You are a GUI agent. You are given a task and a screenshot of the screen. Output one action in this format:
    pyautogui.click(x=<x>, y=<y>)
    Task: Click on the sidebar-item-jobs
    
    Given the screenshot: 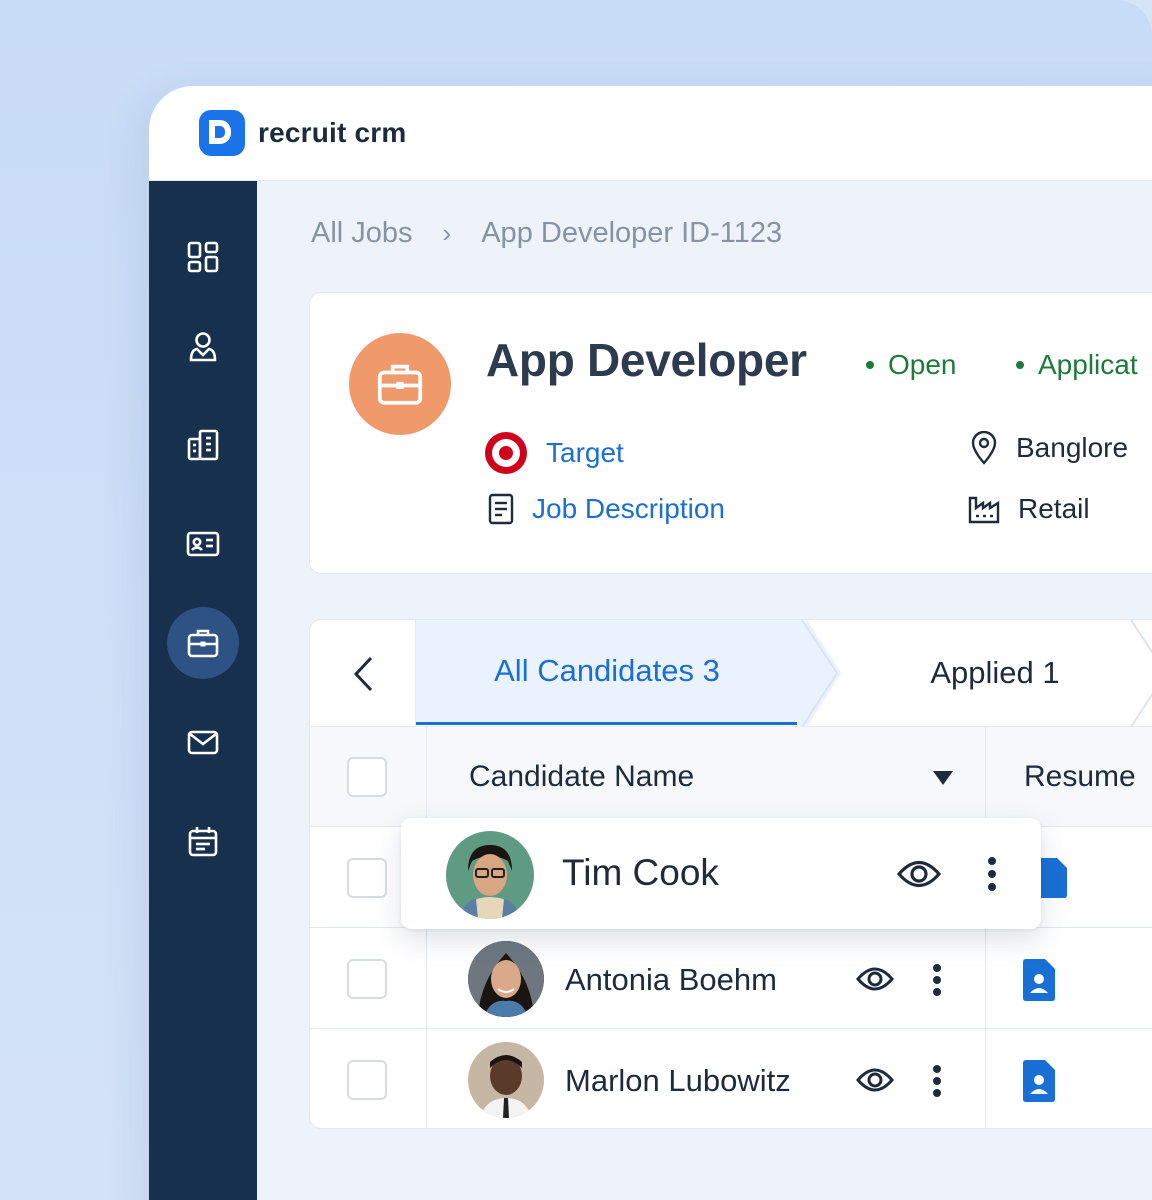 What is the action you would take?
    pyautogui.click(x=203, y=643)
    